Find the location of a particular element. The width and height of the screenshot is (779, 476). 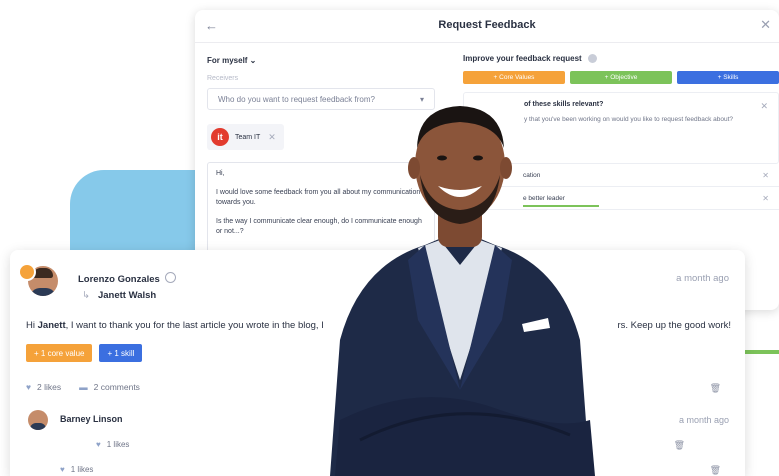

category-buttons: + Core Values + Objective + Skills is located at coordinates (621, 77).